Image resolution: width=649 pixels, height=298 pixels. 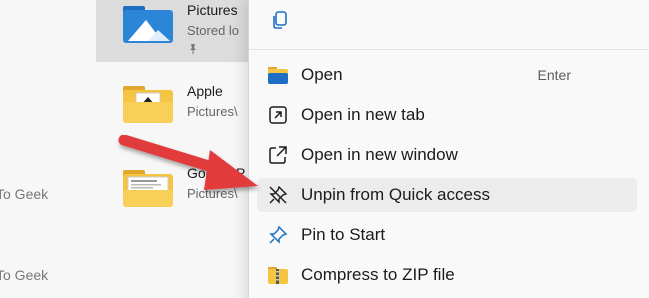 I want to click on open-new-tab-icon, so click(x=278, y=115).